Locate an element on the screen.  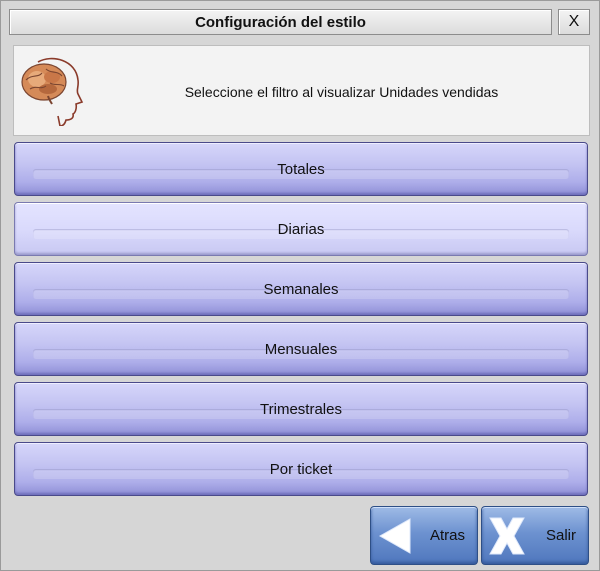
dialog-title: Configuración del estilo is located at coordinates (280, 22).